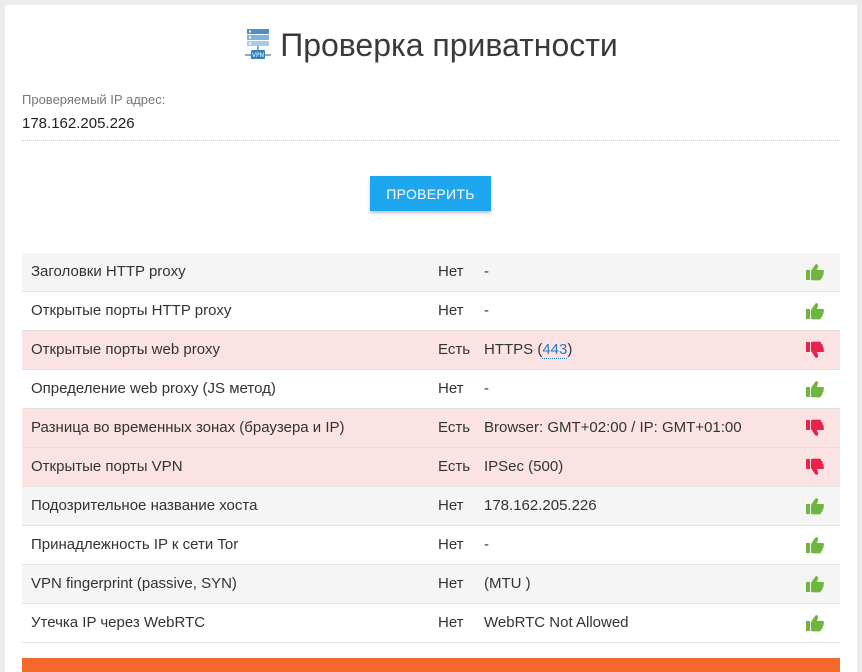 This screenshot has height=672, width=862. Describe the element at coordinates (107, 466) in the screenshot. I see `check-name: Открытые порты VPN` at that location.